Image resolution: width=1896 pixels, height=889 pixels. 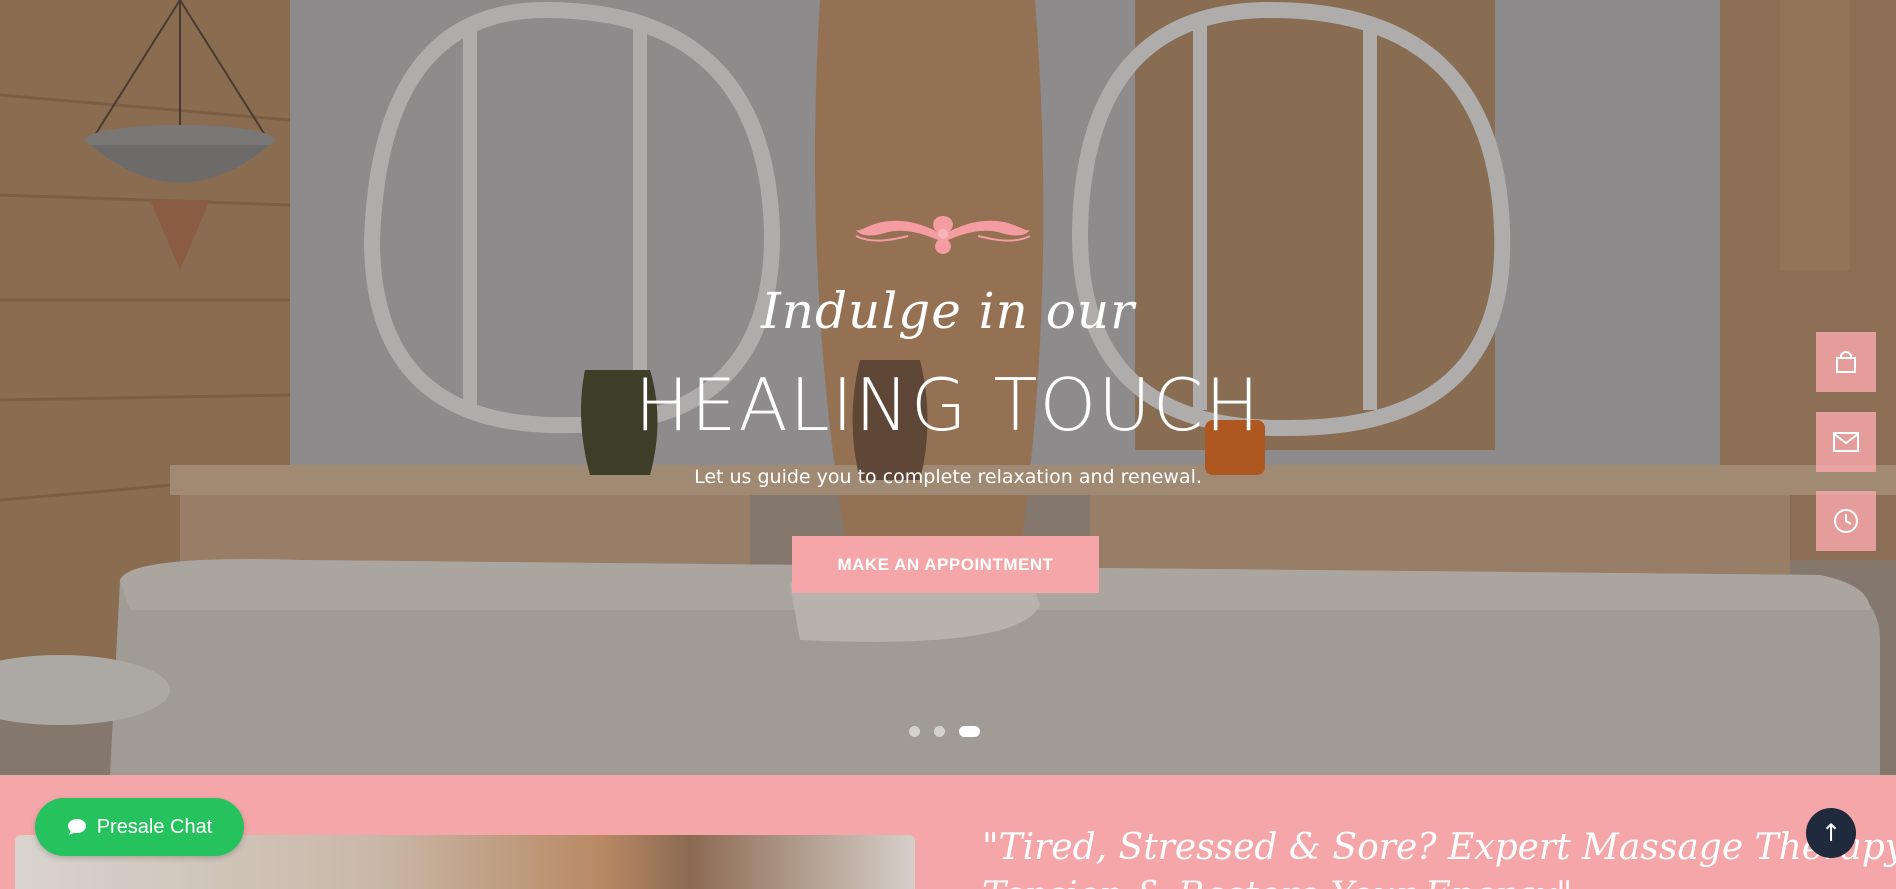 I want to click on section-tagline-continued: Tension & Restore Your Energy", so click(x=1432, y=882).